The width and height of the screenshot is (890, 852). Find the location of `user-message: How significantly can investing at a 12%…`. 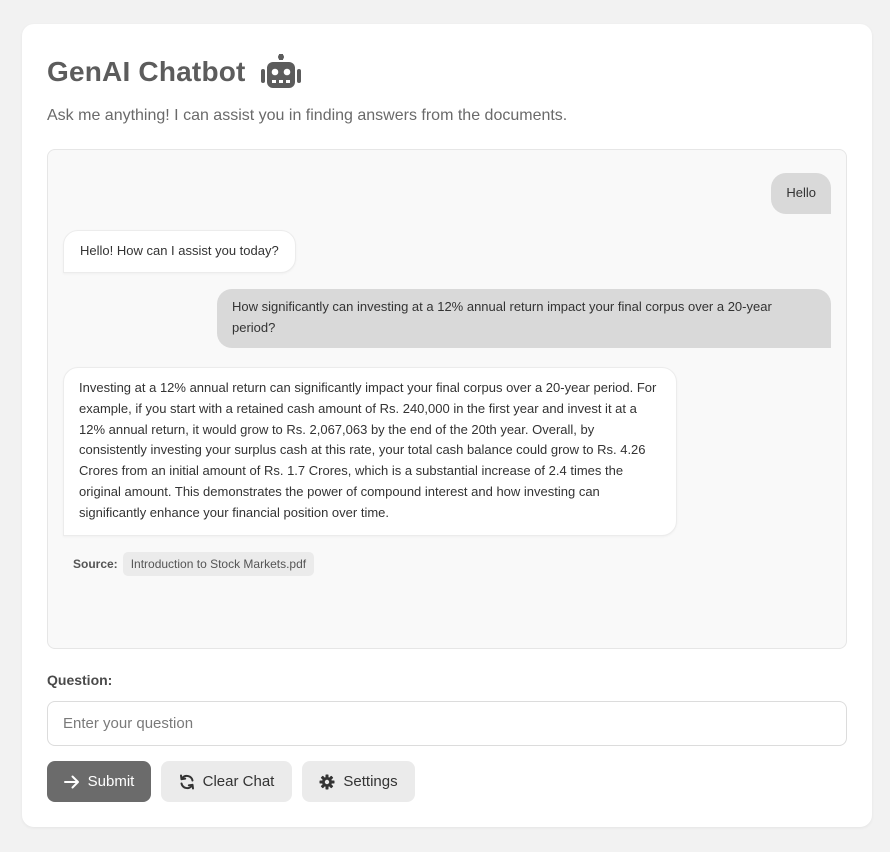

user-message: How significantly can investing at a 12%… is located at coordinates (524, 318).